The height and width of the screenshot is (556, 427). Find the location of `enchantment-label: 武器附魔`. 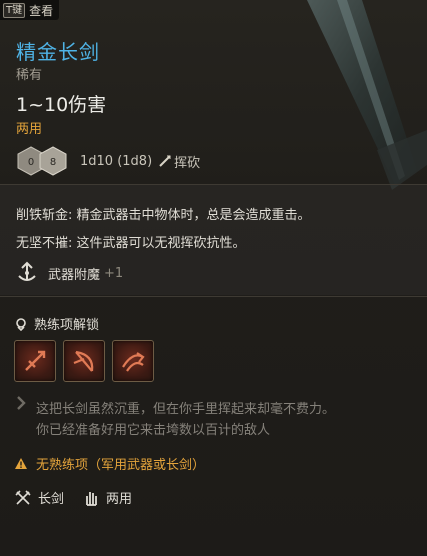

enchantment-label: 武器附魔 is located at coordinates (74, 275).